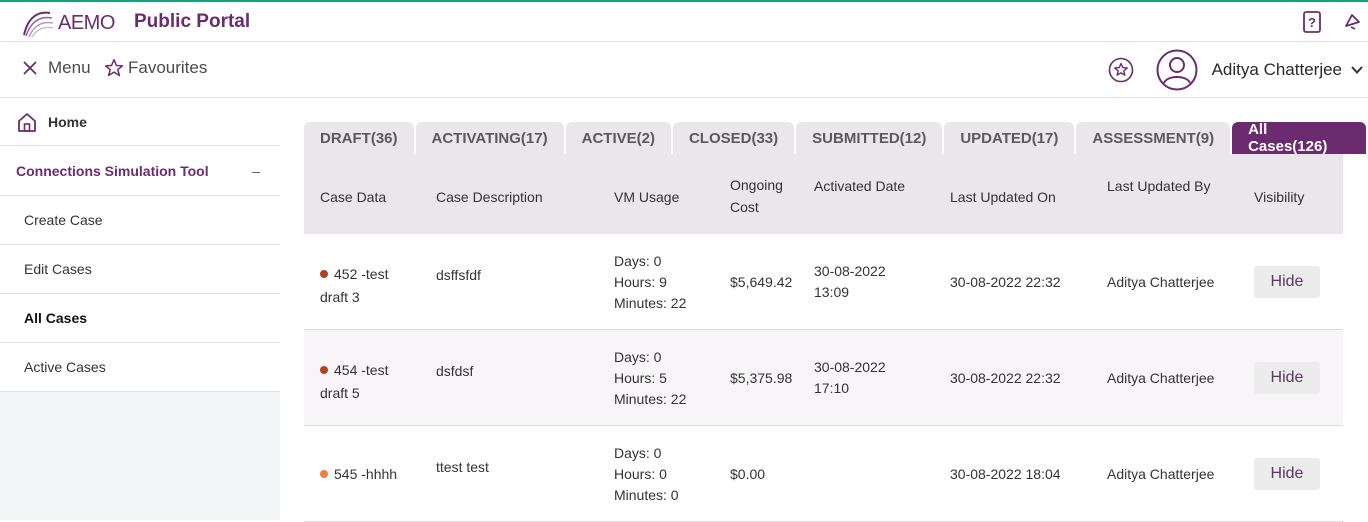  What do you see at coordinates (850, 282) in the screenshot?
I see `activated-date-cell: 30-08-2022 13:09` at bounding box center [850, 282].